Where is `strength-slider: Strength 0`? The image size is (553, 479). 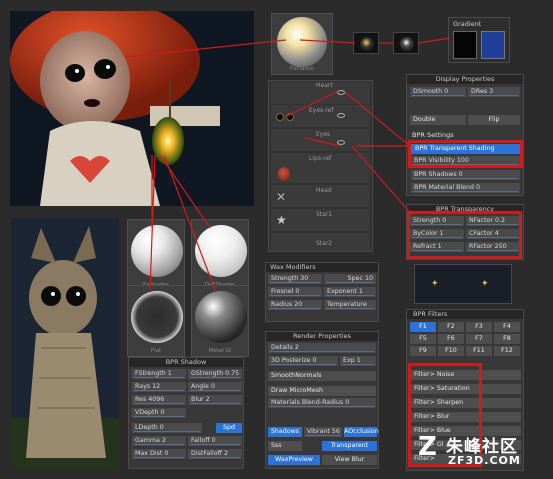 strength-slider: Strength 0 is located at coordinates (437, 221).